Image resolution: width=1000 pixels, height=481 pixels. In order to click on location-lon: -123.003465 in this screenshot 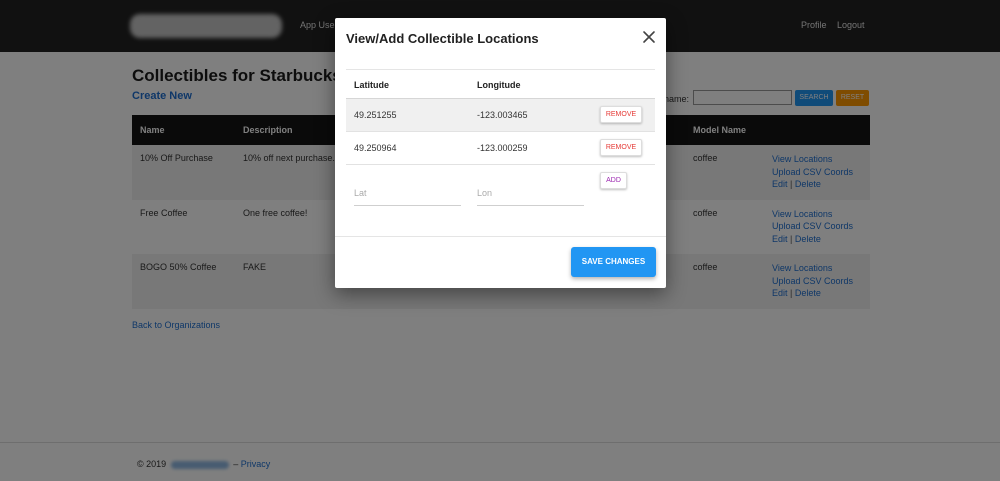, I will do `click(502, 115)`.